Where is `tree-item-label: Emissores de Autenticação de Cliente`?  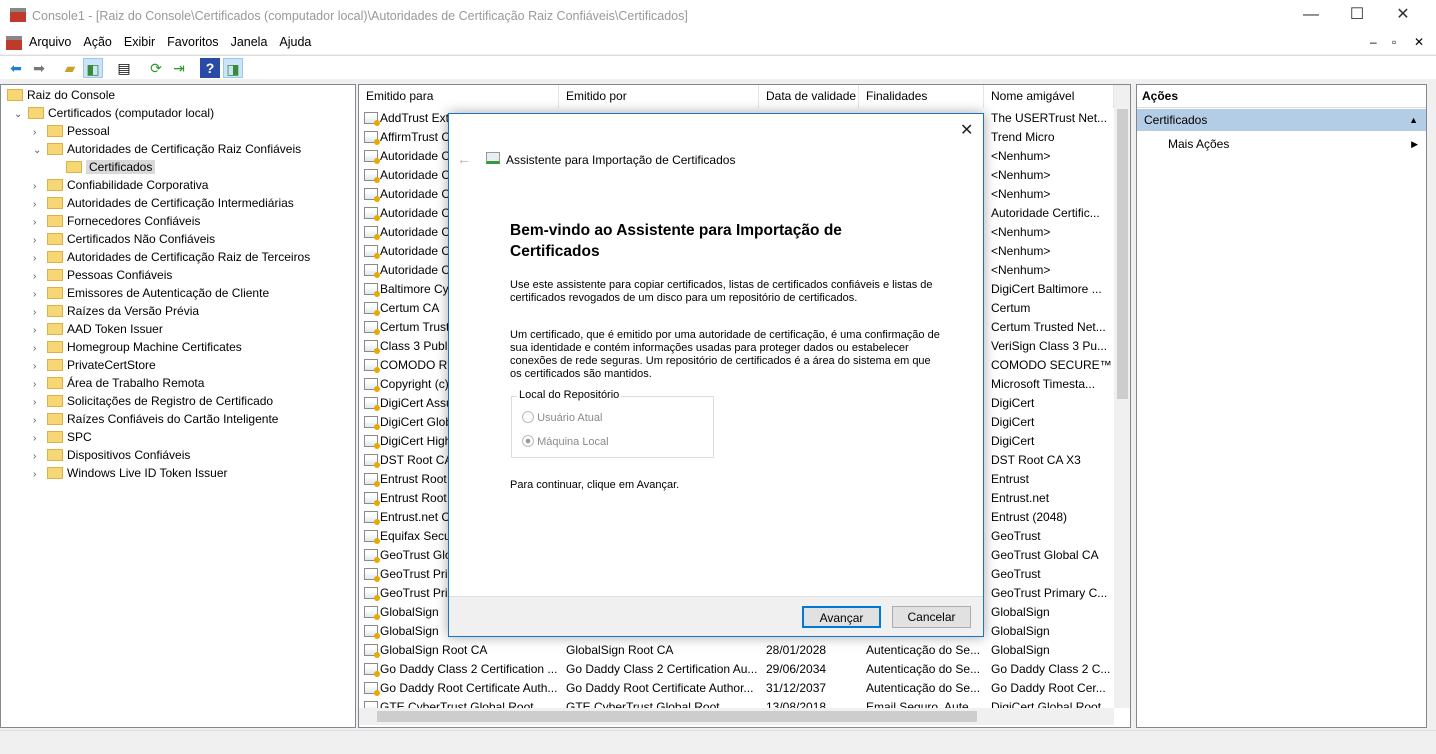 tree-item-label: Emissores de Autenticação de Cliente is located at coordinates (168, 293).